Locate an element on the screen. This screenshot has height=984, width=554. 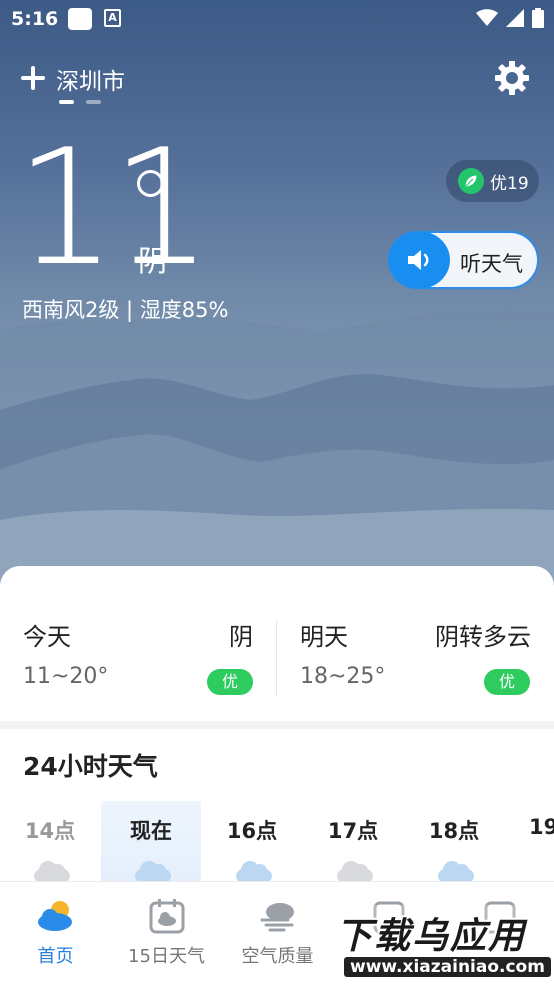
watermark-url: www.xiazainiao.com is located at coordinates (447, 967).